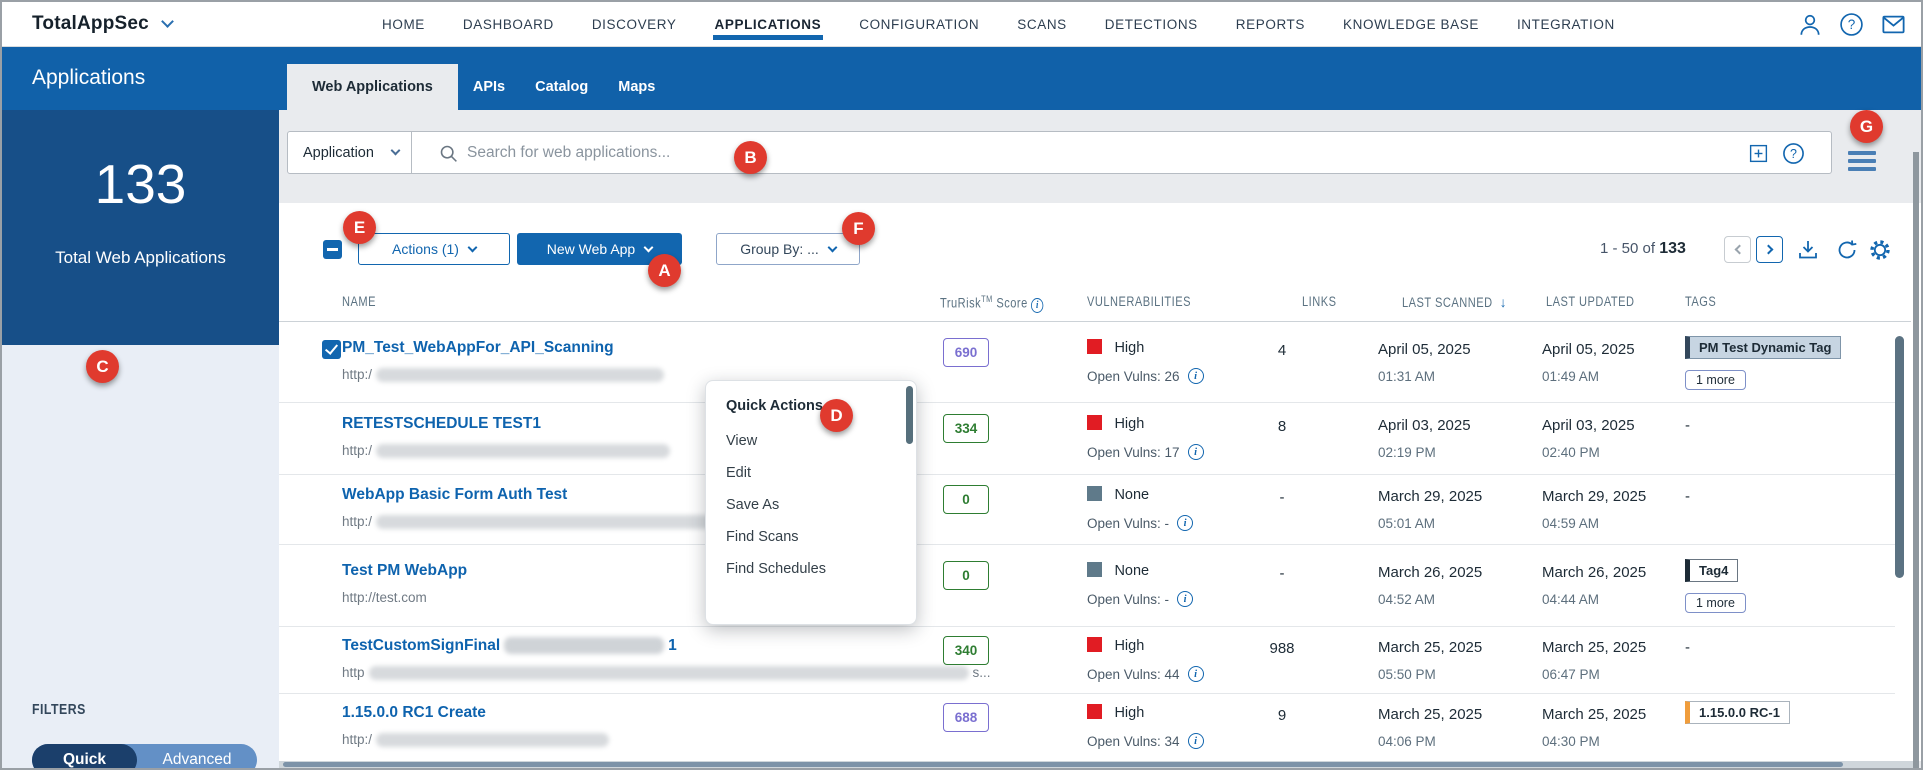 The width and height of the screenshot is (1923, 770). What do you see at coordinates (1763, 347) in the screenshot?
I see `tag-chip: PM Test Dynamic Tag` at bounding box center [1763, 347].